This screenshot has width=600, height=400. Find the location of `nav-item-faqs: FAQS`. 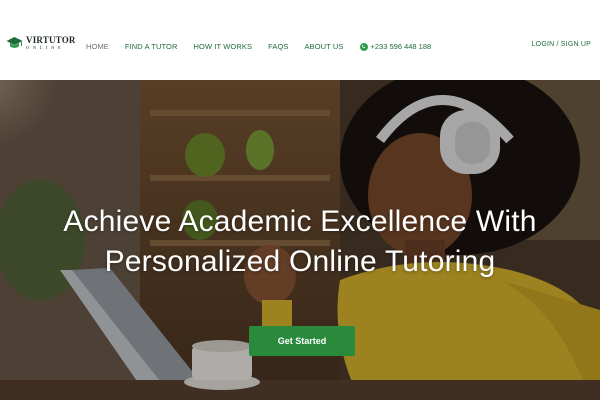

nav-item-faqs: FAQS is located at coordinates (278, 46).